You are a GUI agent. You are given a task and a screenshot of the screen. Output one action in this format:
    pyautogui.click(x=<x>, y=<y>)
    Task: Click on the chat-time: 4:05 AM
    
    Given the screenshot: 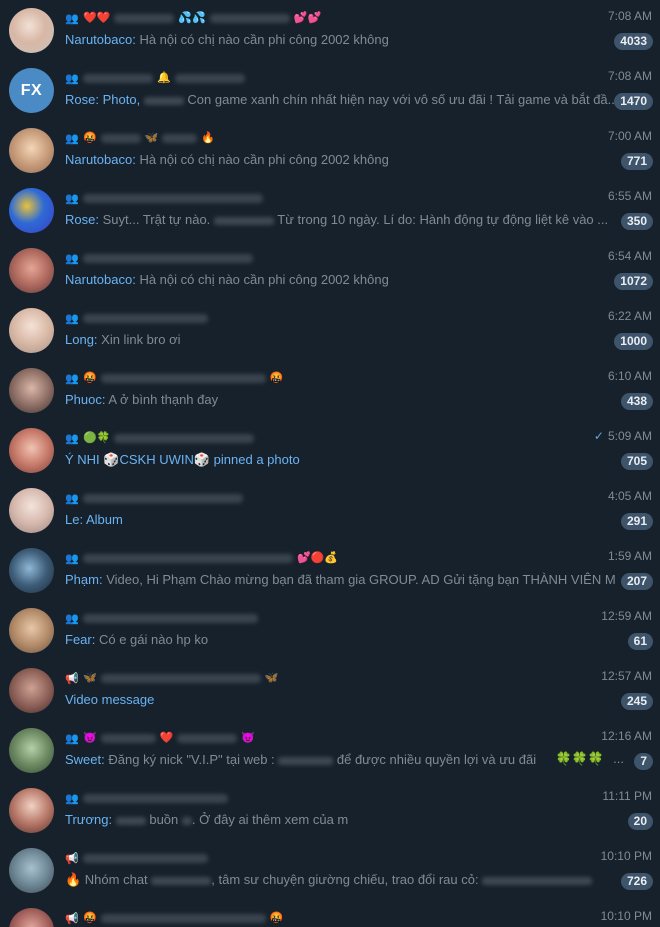 What is the action you would take?
    pyautogui.click(x=630, y=496)
    